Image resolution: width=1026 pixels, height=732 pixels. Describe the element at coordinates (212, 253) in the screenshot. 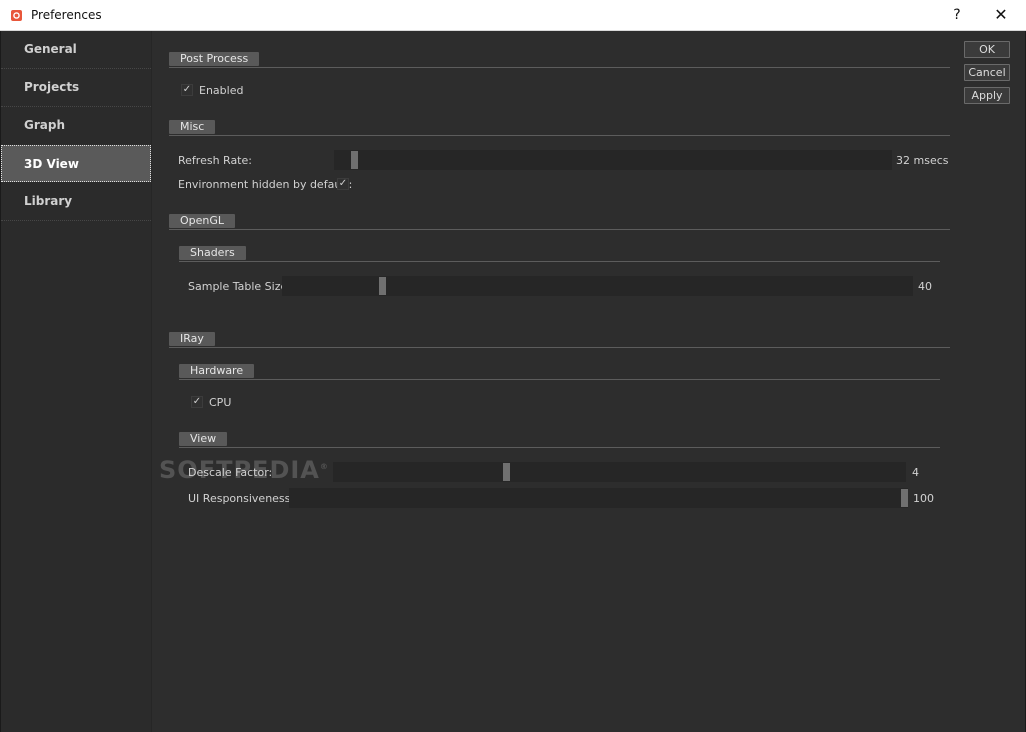

I see `subsection-shaders: Shaders` at that location.